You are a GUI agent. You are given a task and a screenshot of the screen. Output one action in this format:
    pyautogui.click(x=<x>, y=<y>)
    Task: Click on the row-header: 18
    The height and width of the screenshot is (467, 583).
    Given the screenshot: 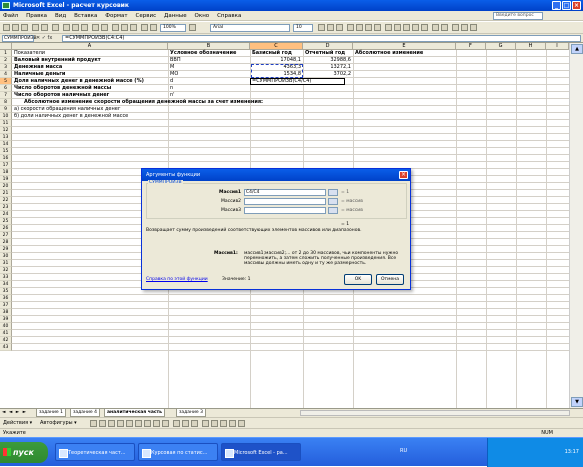 What is the action you would take?
    pyautogui.click(x=6, y=172)
    